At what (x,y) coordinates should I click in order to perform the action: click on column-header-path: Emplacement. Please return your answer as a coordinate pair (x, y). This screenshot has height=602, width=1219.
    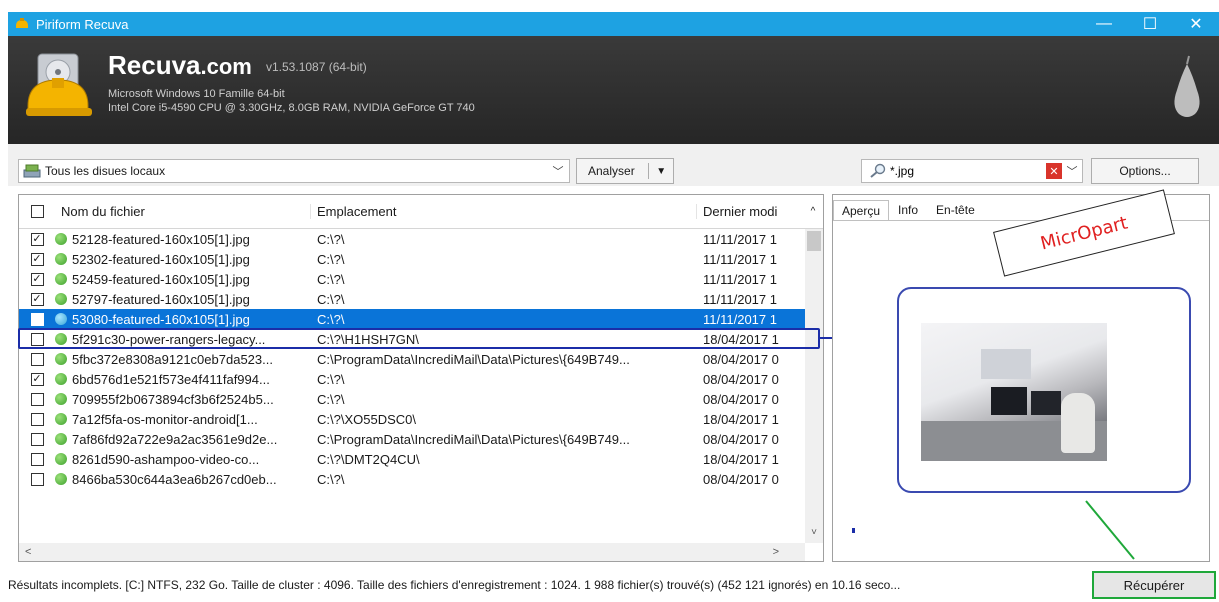
    Looking at the image, I should click on (504, 211).